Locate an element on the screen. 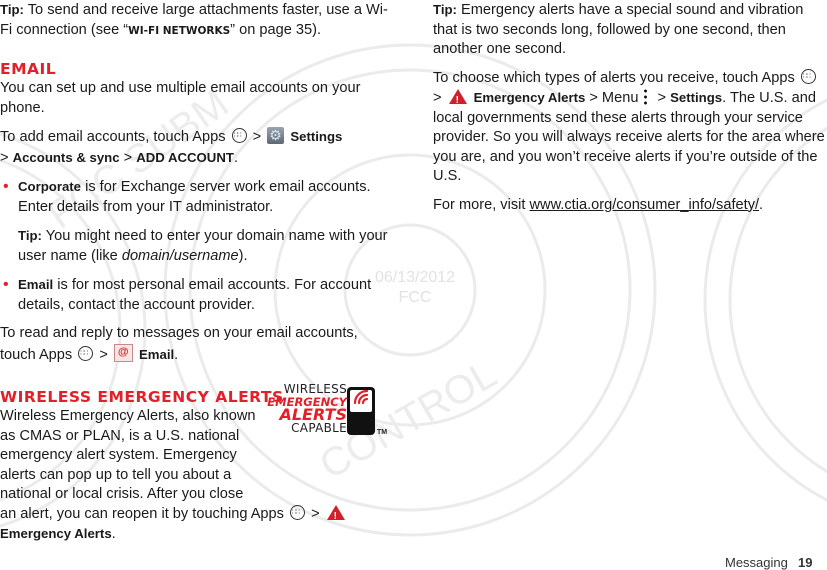  more-text: For more, visit is located at coordinates (481, 204).